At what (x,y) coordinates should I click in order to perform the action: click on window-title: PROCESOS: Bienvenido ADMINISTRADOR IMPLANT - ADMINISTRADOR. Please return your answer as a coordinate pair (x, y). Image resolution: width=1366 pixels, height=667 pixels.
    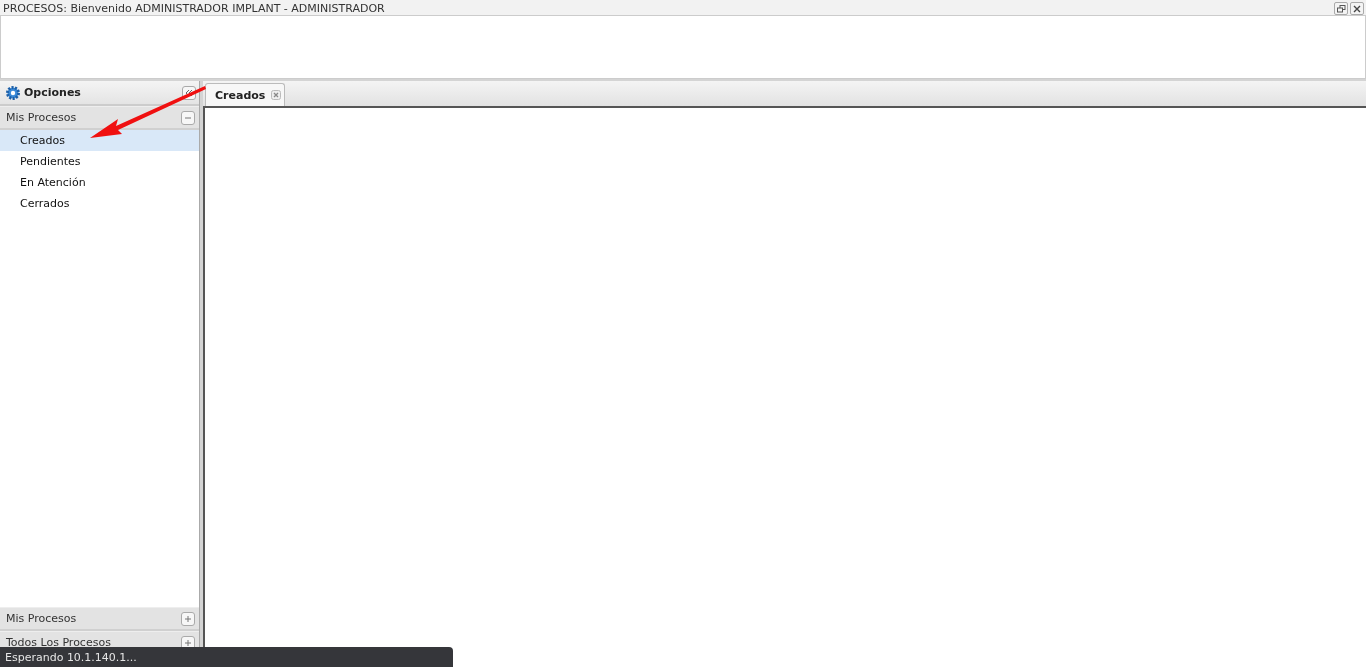
    Looking at the image, I should click on (193, 8).